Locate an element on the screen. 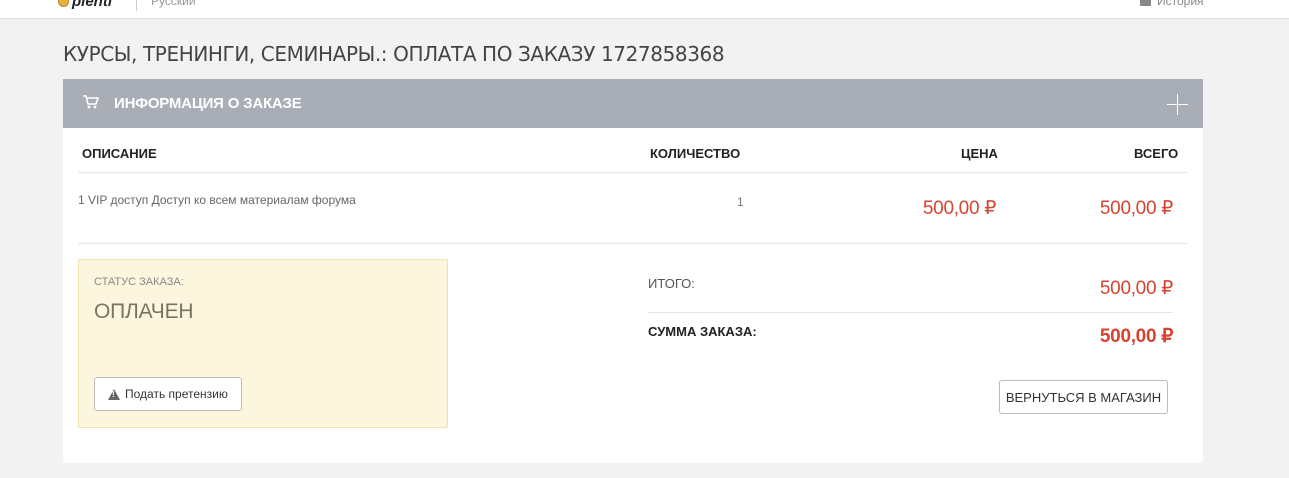  back-to-shop-button: ВЕРНУТЬСЯ В МАГАЗИН is located at coordinates (1083, 397).